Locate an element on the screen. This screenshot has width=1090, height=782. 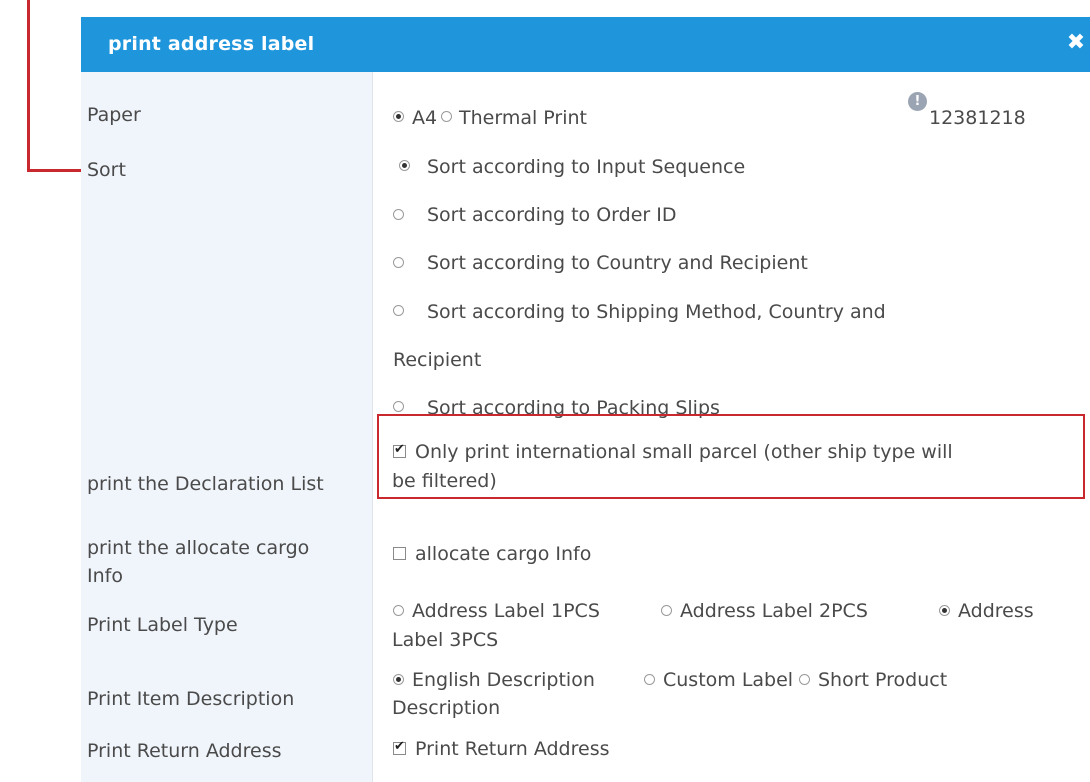
cargo-label-line1: print the allocate cargo is located at coordinates (198, 548).